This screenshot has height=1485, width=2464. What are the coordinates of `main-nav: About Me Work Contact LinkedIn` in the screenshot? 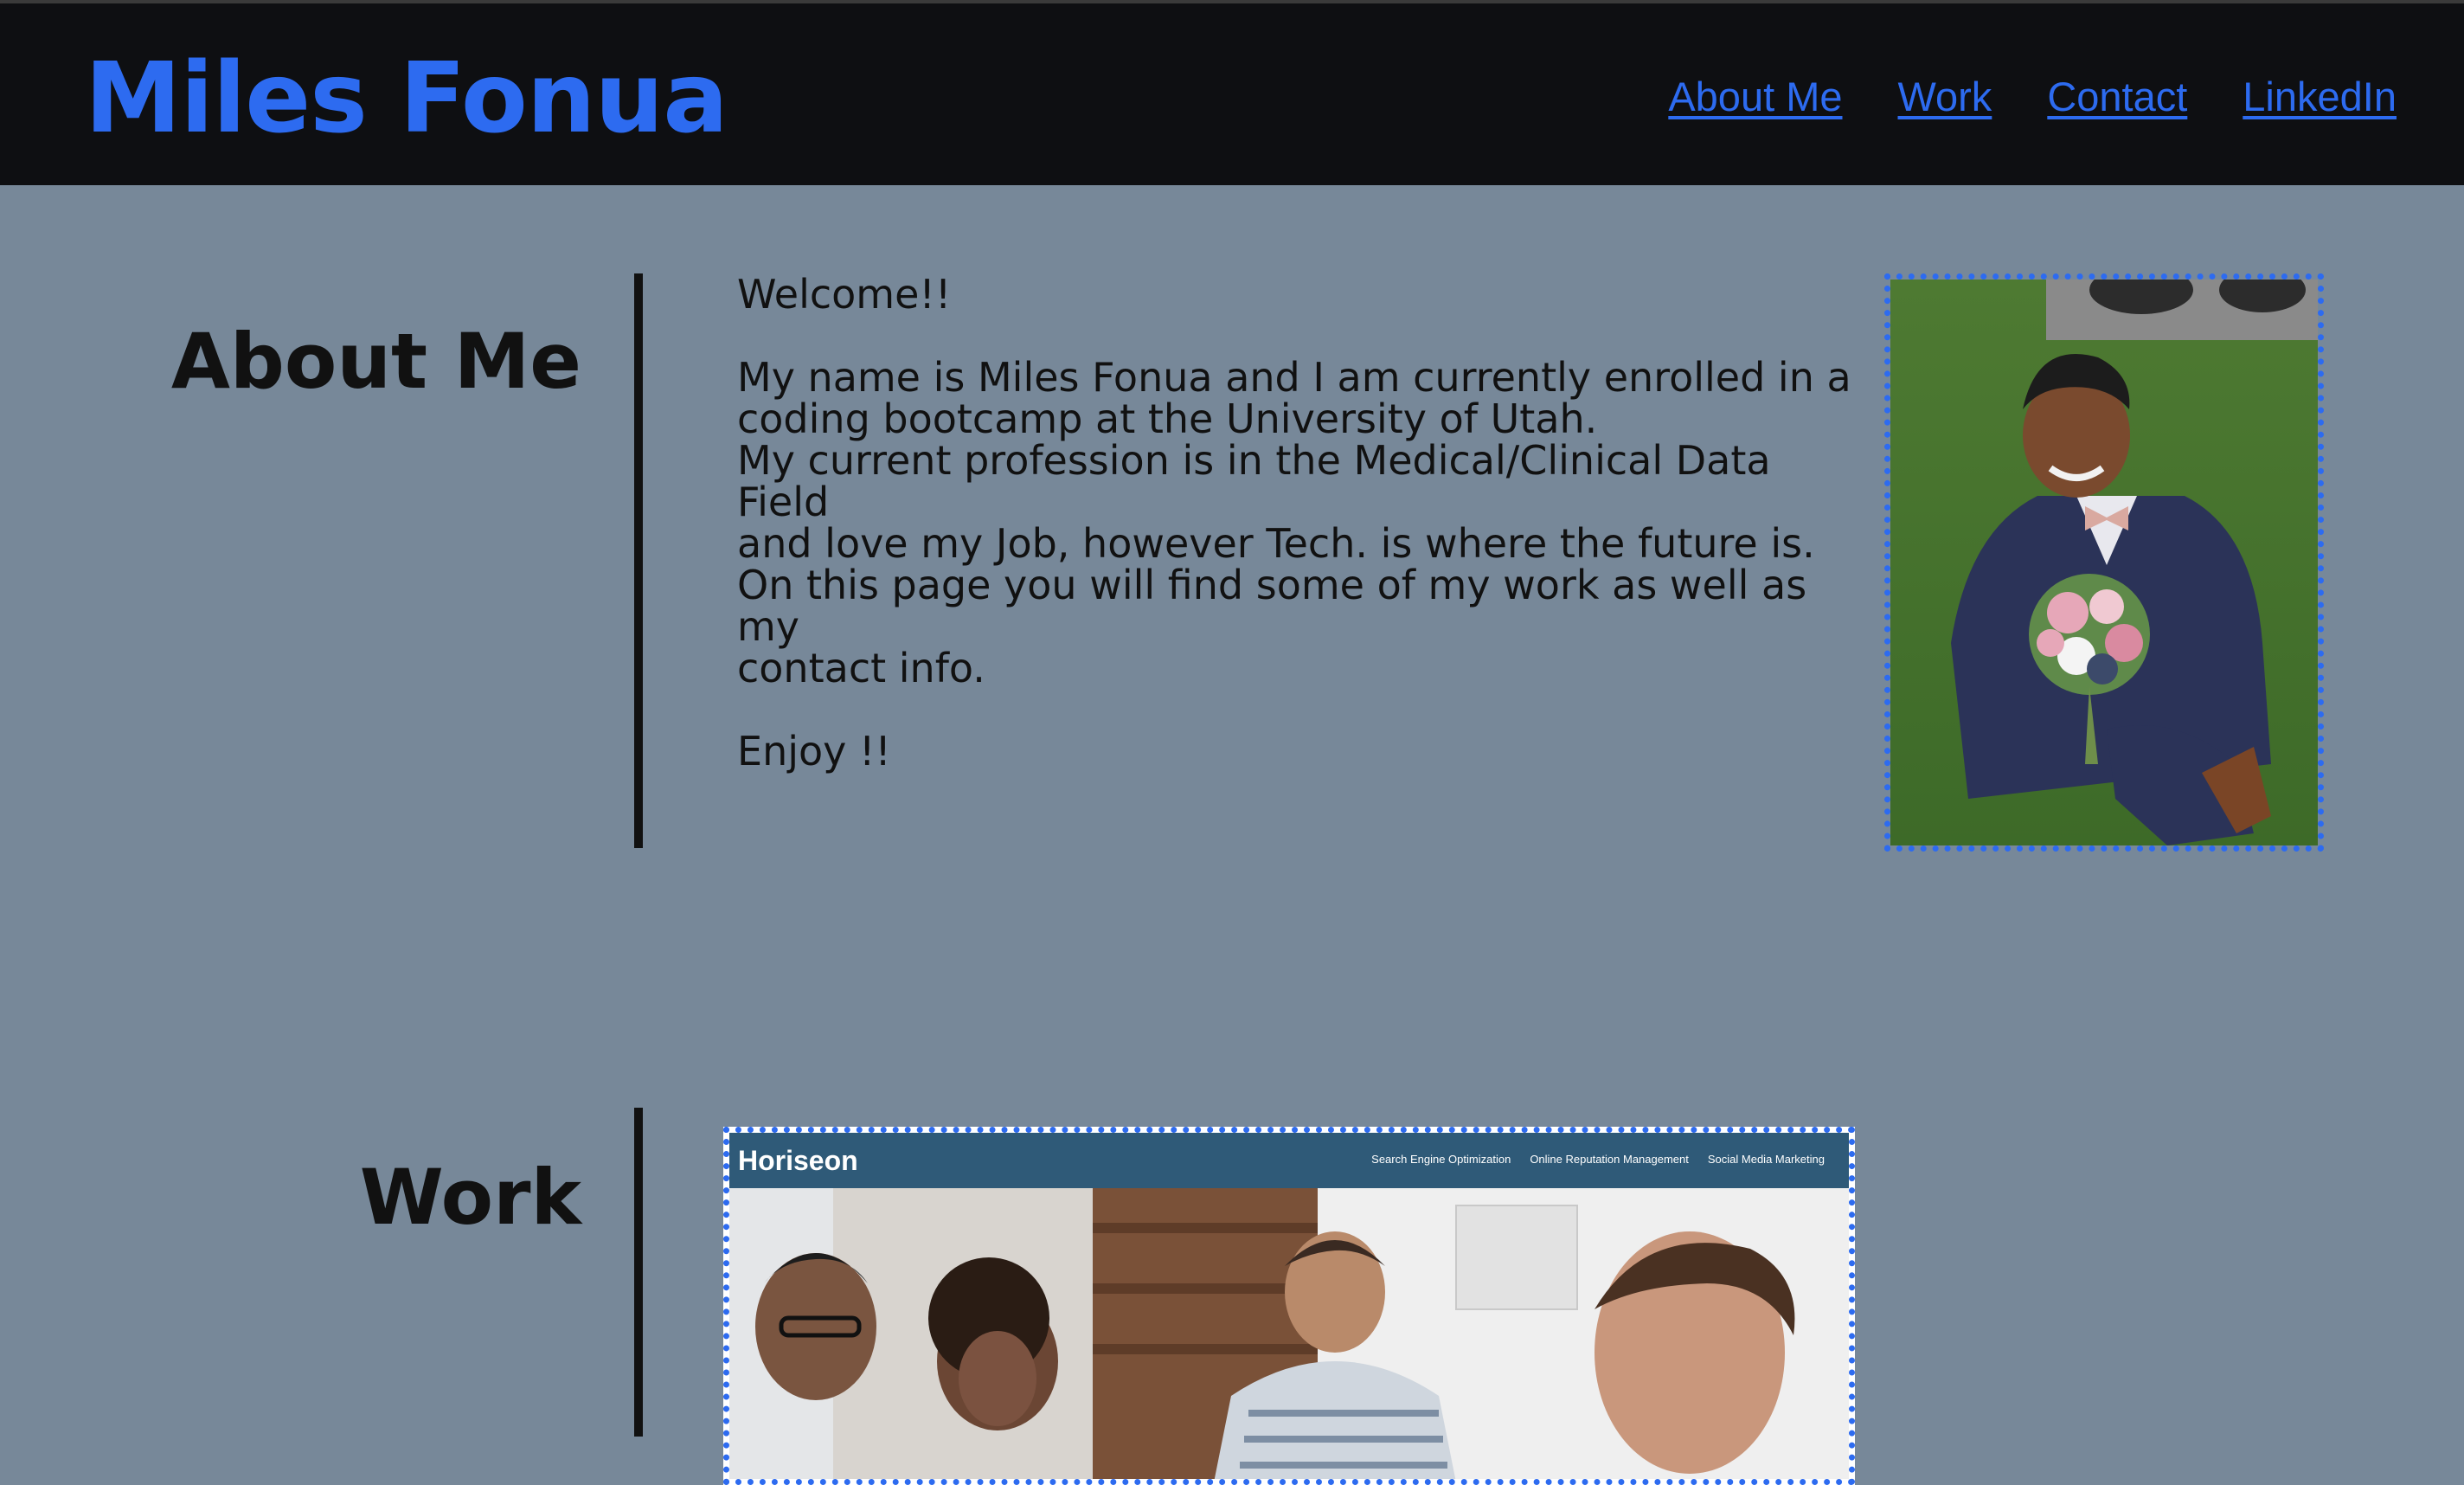 It's located at (2033, 97).